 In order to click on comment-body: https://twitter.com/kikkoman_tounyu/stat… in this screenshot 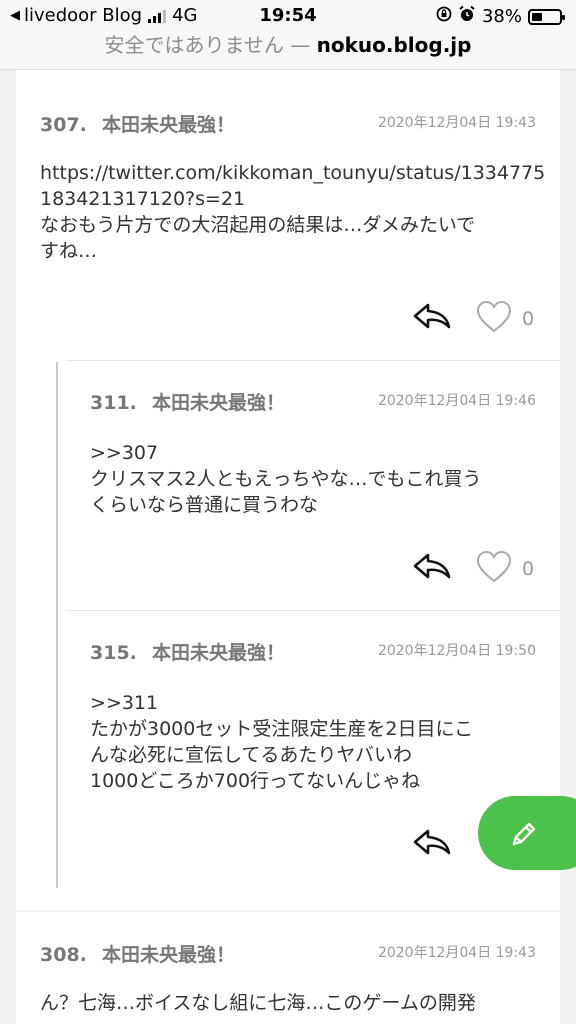, I will do `click(292, 212)`.